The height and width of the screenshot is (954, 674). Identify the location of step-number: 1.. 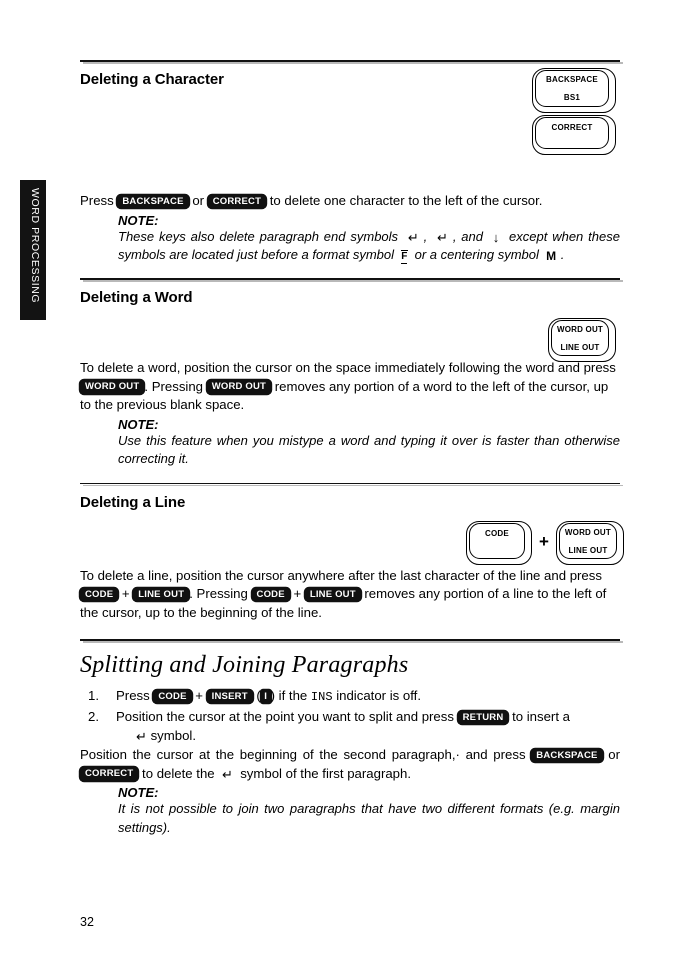
(93, 695).